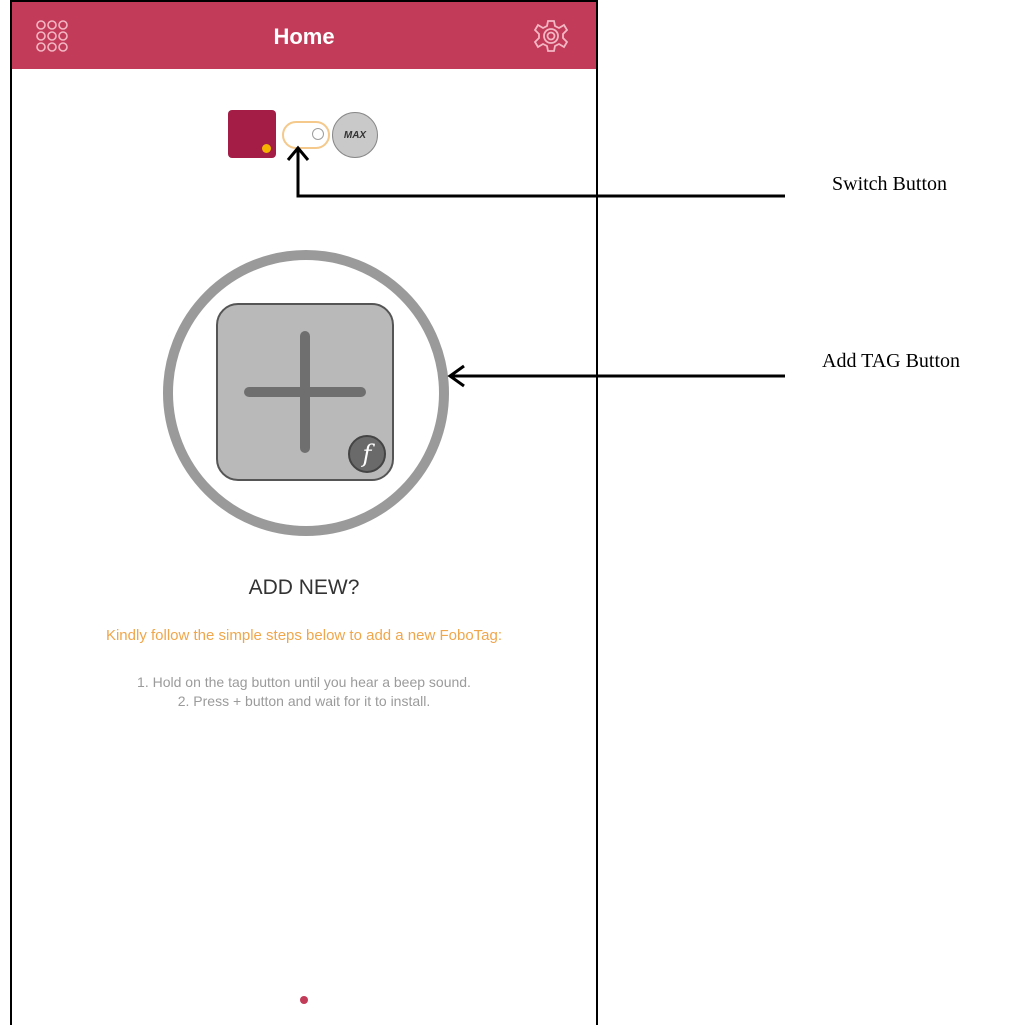 The width and height of the screenshot is (1019, 1025). I want to click on add-tag-button-label: Add TAG Button, so click(891, 361).